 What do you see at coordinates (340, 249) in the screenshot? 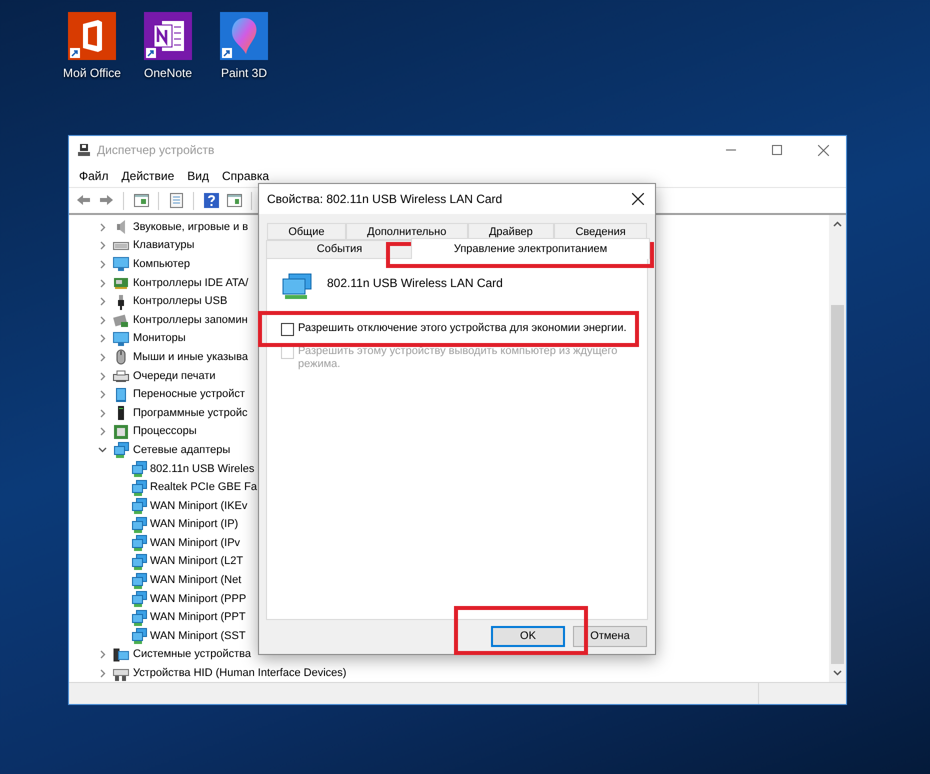
I see `tab: События` at bounding box center [340, 249].